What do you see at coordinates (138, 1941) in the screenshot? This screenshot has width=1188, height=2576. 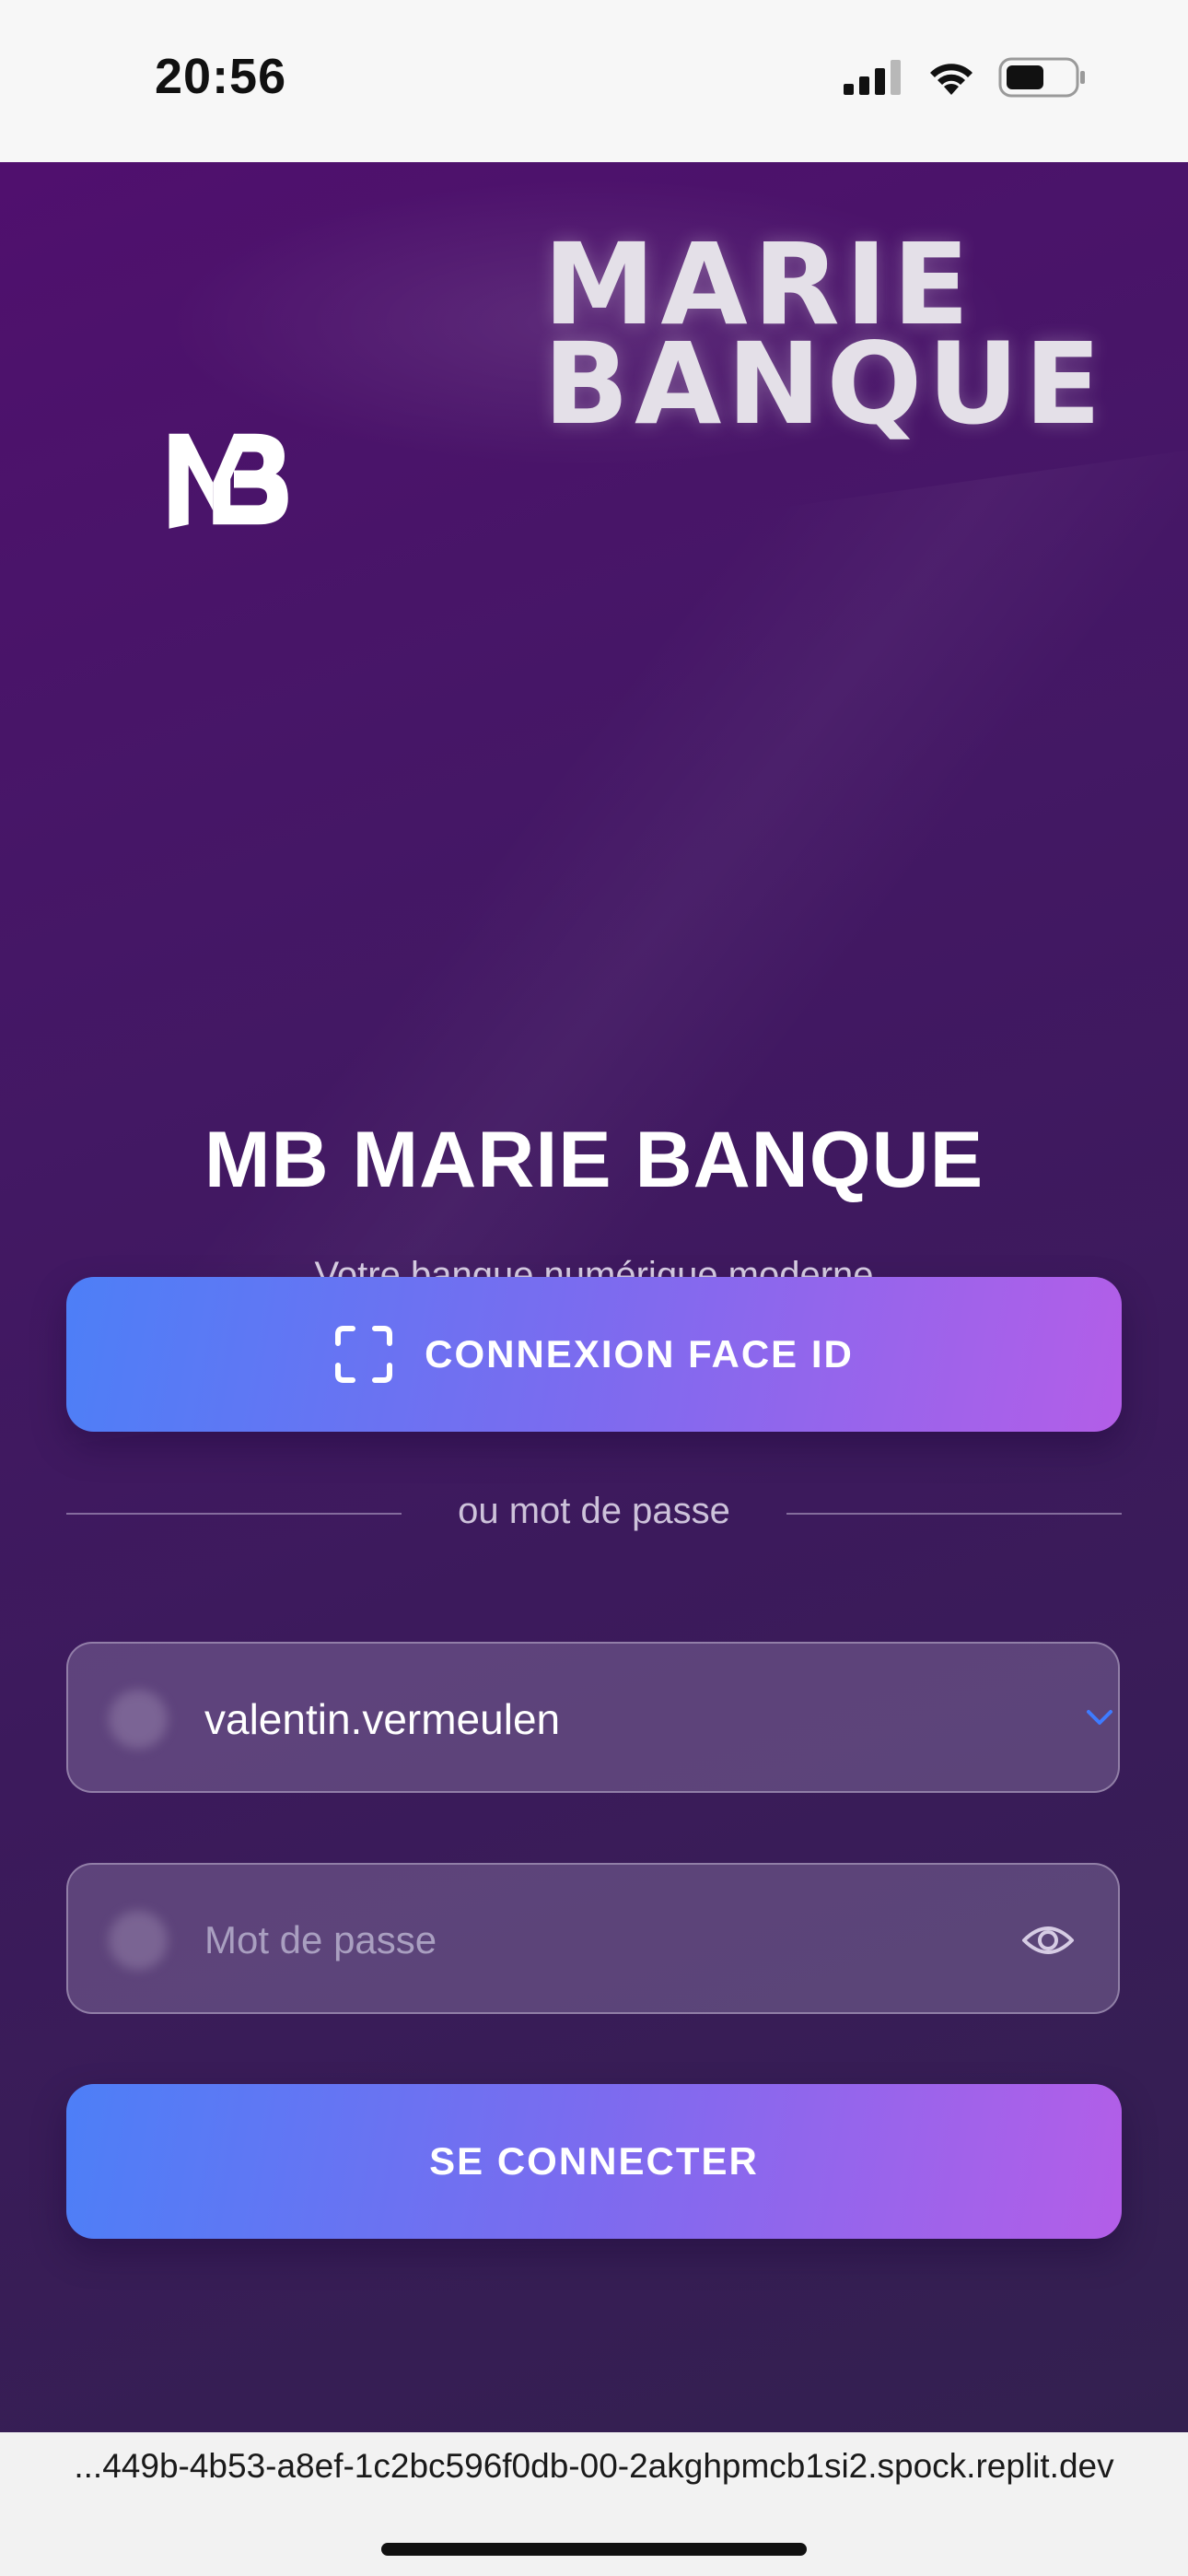 I see `lock-icon` at bounding box center [138, 1941].